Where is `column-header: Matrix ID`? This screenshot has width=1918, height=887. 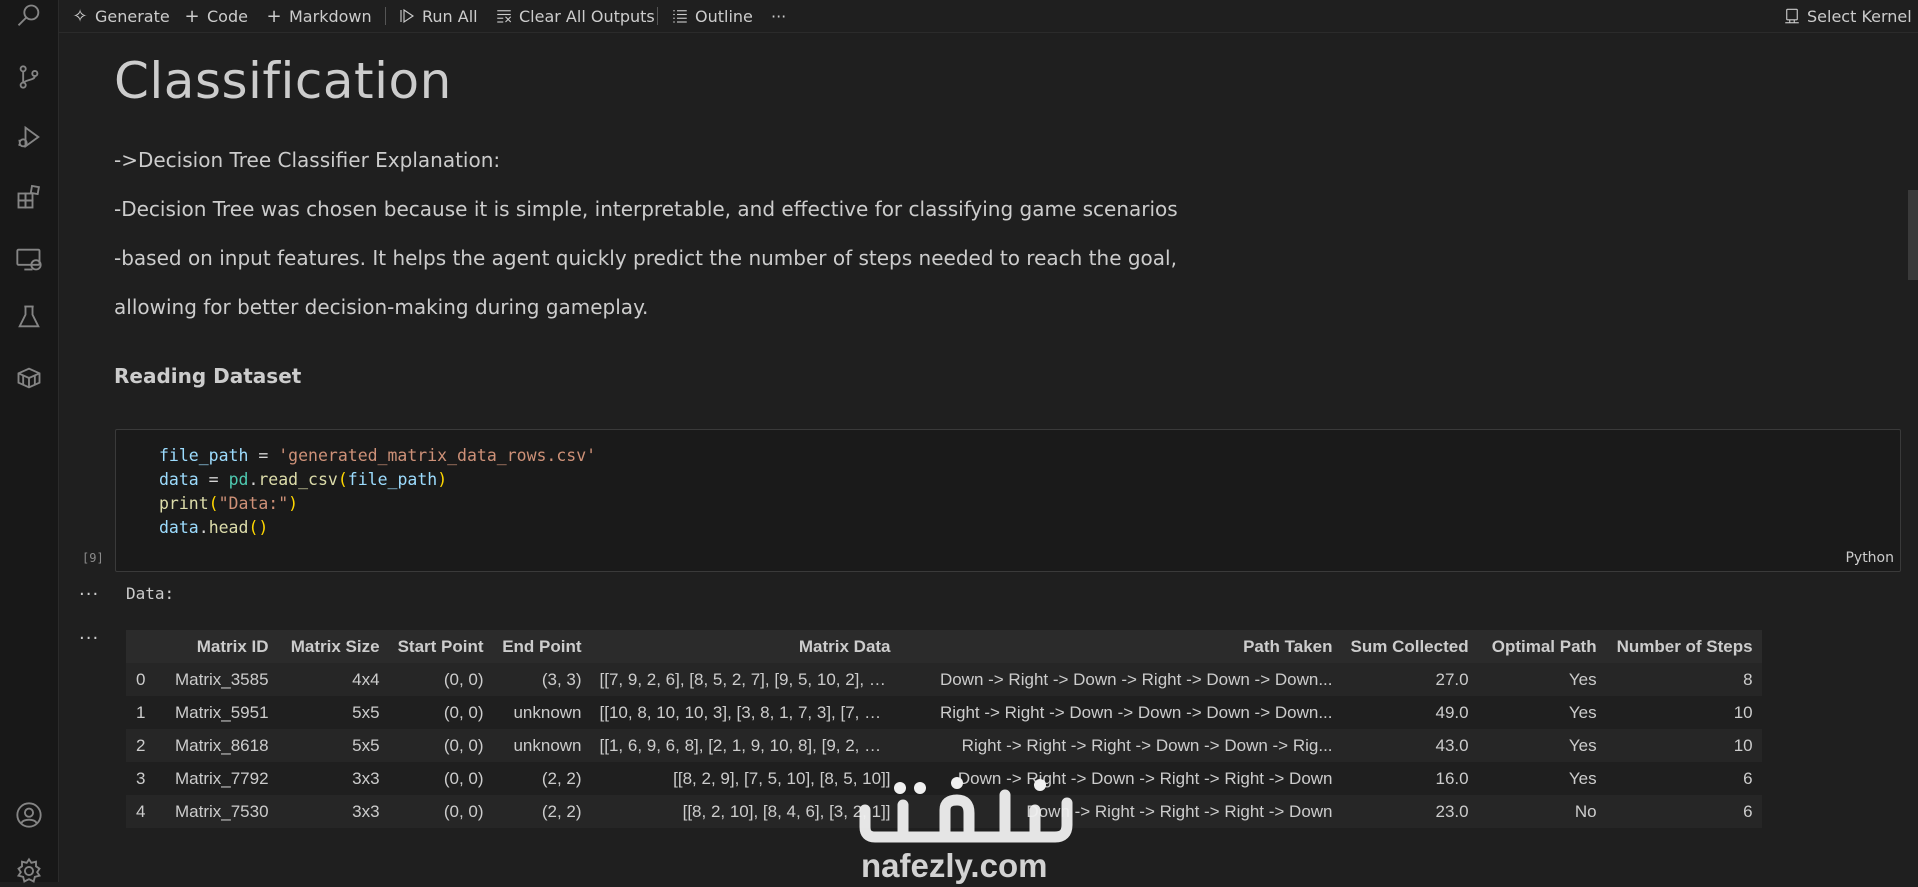
column-header: Matrix ID is located at coordinates (222, 646).